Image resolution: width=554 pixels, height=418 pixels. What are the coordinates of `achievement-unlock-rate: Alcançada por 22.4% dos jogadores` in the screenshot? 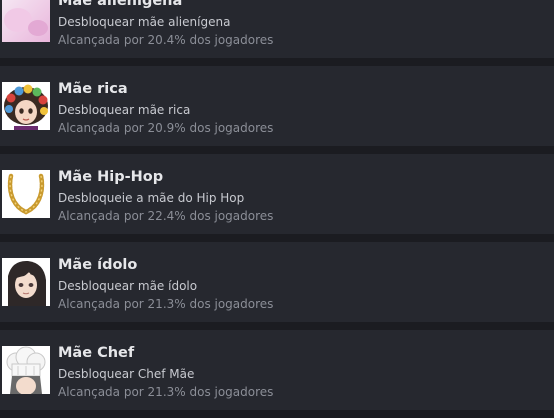 It's located at (166, 216).